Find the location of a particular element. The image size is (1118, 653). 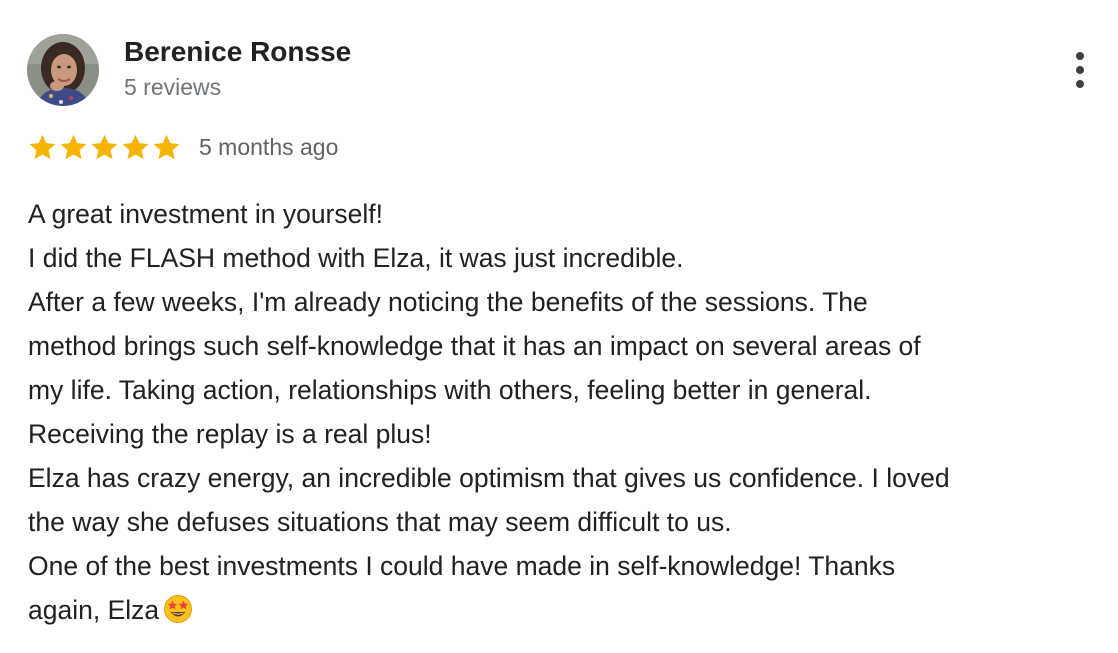

rating-row: 5 months ago is located at coordinates (182, 147).